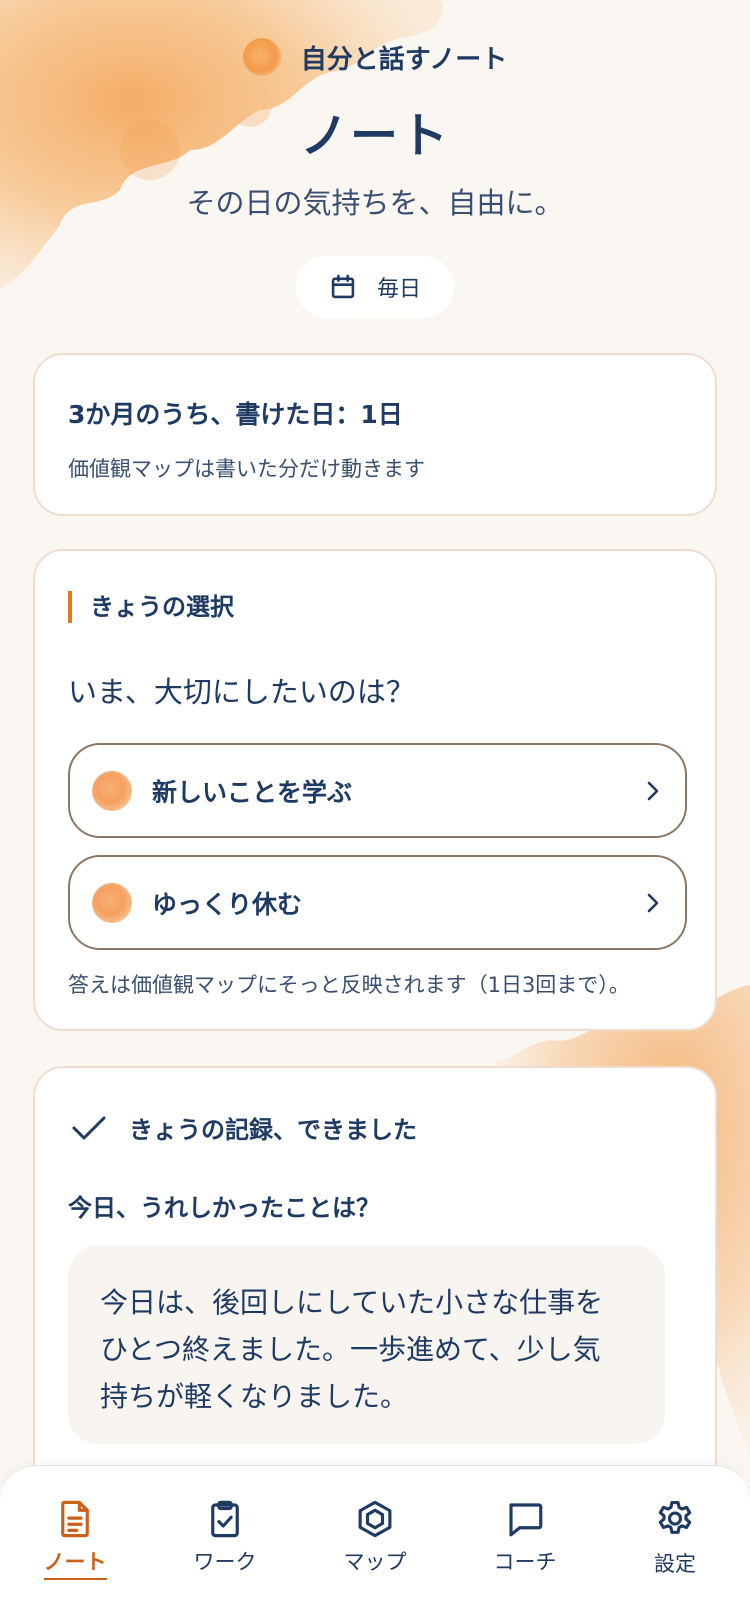 The image size is (750, 1624). What do you see at coordinates (377, 902) in the screenshot?
I see `choice-option: ゆっくり休む` at bounding box center [377, 902].